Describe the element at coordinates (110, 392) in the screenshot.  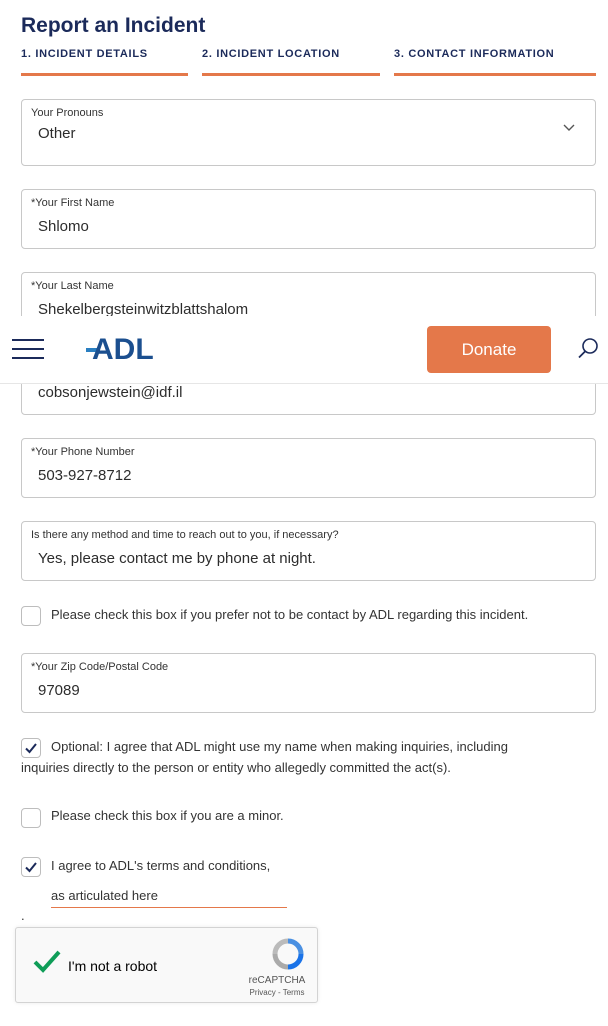
I see `email-value: cobsonjewstein@idf.il` at that location.